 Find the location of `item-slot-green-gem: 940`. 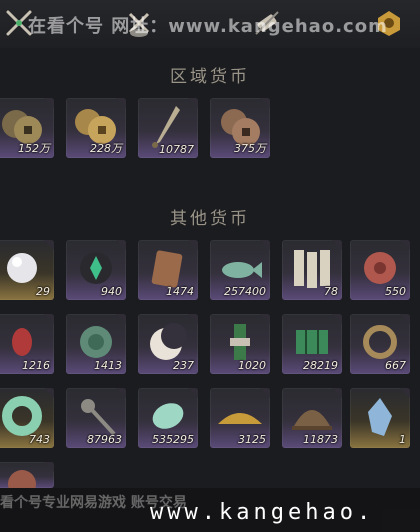

item-slot-green-gem: 940 is located at coordinates (96, 270).